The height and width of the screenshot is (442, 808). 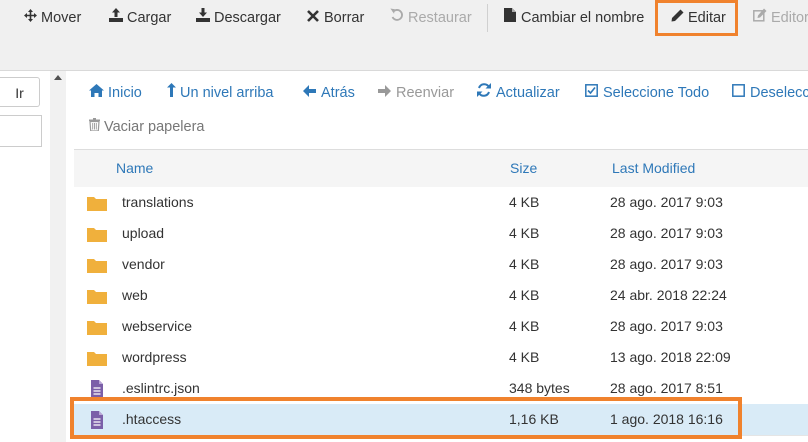 I want to click on move-arrows-icon, so click(x=30, y=18).